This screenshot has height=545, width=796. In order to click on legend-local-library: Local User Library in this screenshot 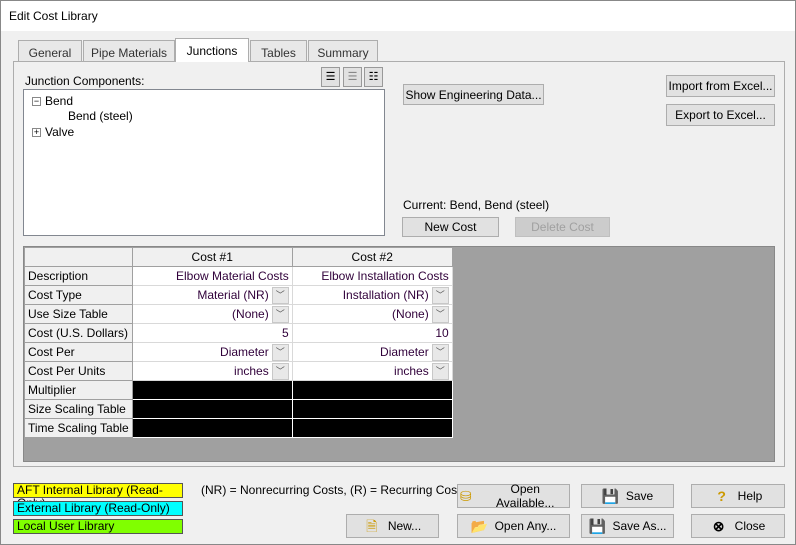, I will do `click(98, 526)`.